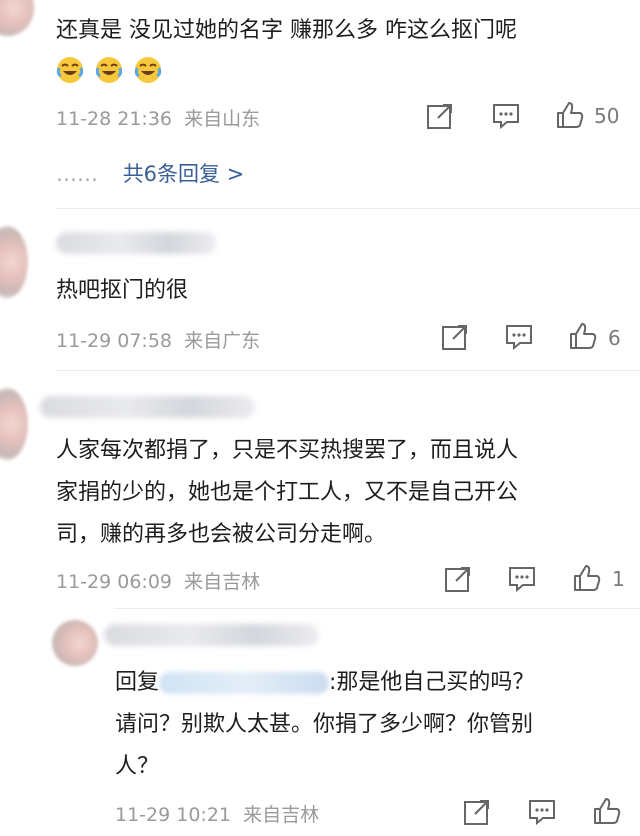  I want to click on reply-line: 回复 :那是他自己买的吗？, so click(375, 683).